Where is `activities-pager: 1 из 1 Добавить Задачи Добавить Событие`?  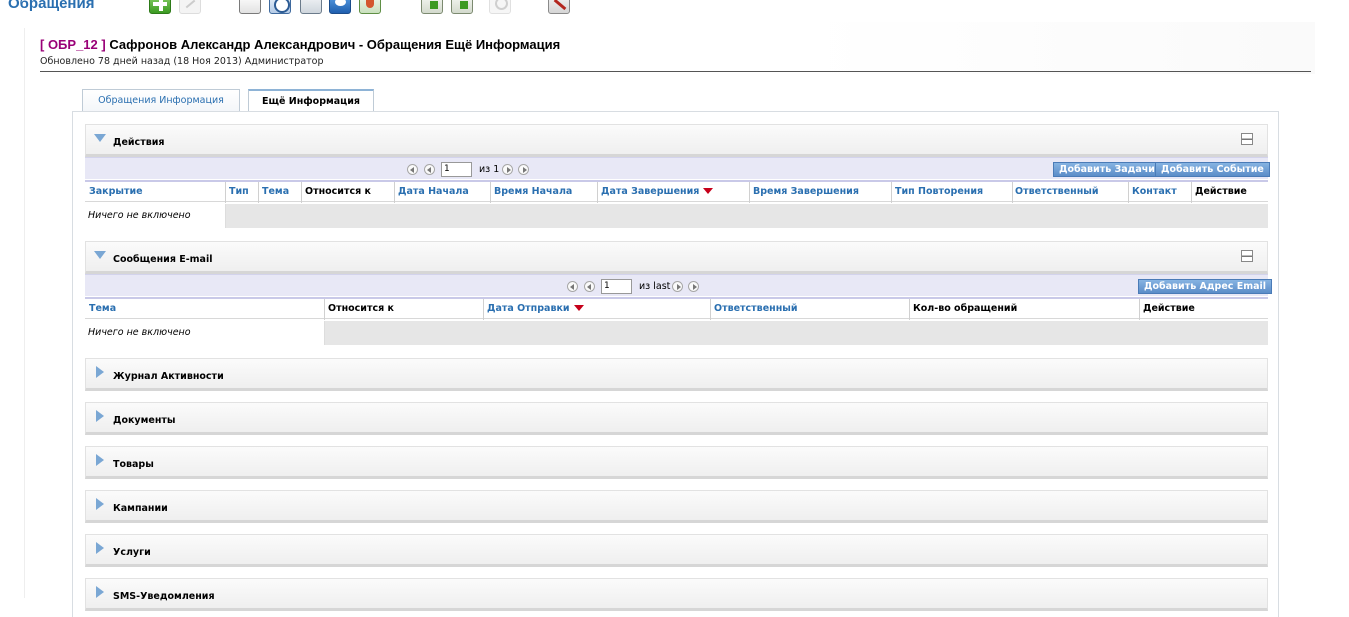 activities-pager: 1 из 1 Добавить Задачи Добавить Событие is located at coordinates (677, 168).